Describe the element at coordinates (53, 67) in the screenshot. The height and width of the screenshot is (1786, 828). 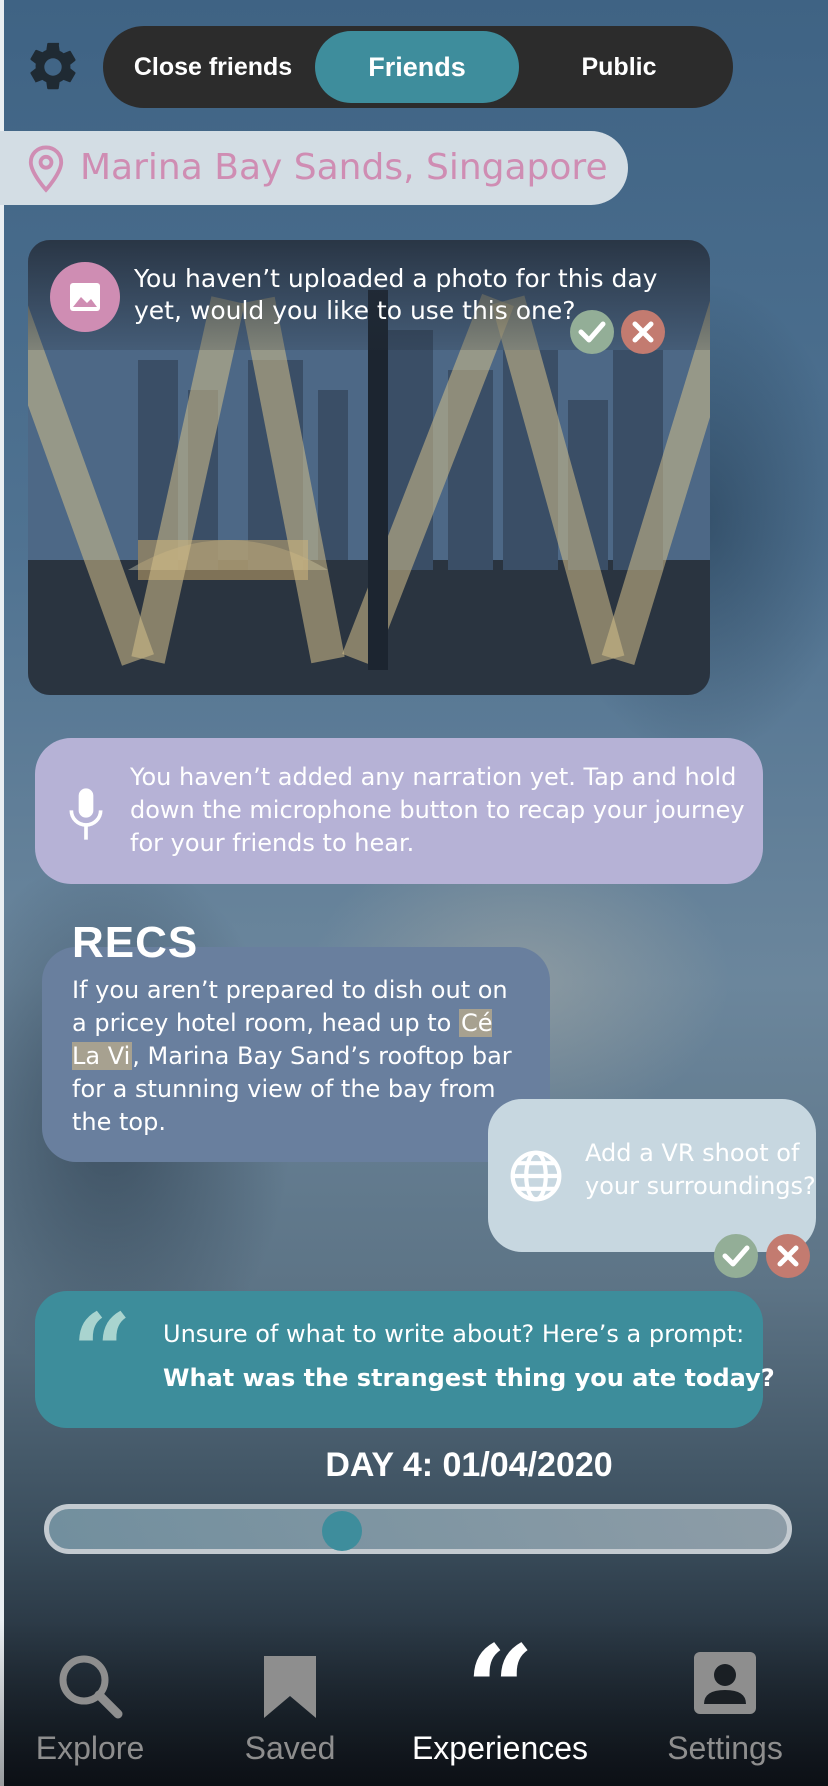
I see `gear-icon` at that location.